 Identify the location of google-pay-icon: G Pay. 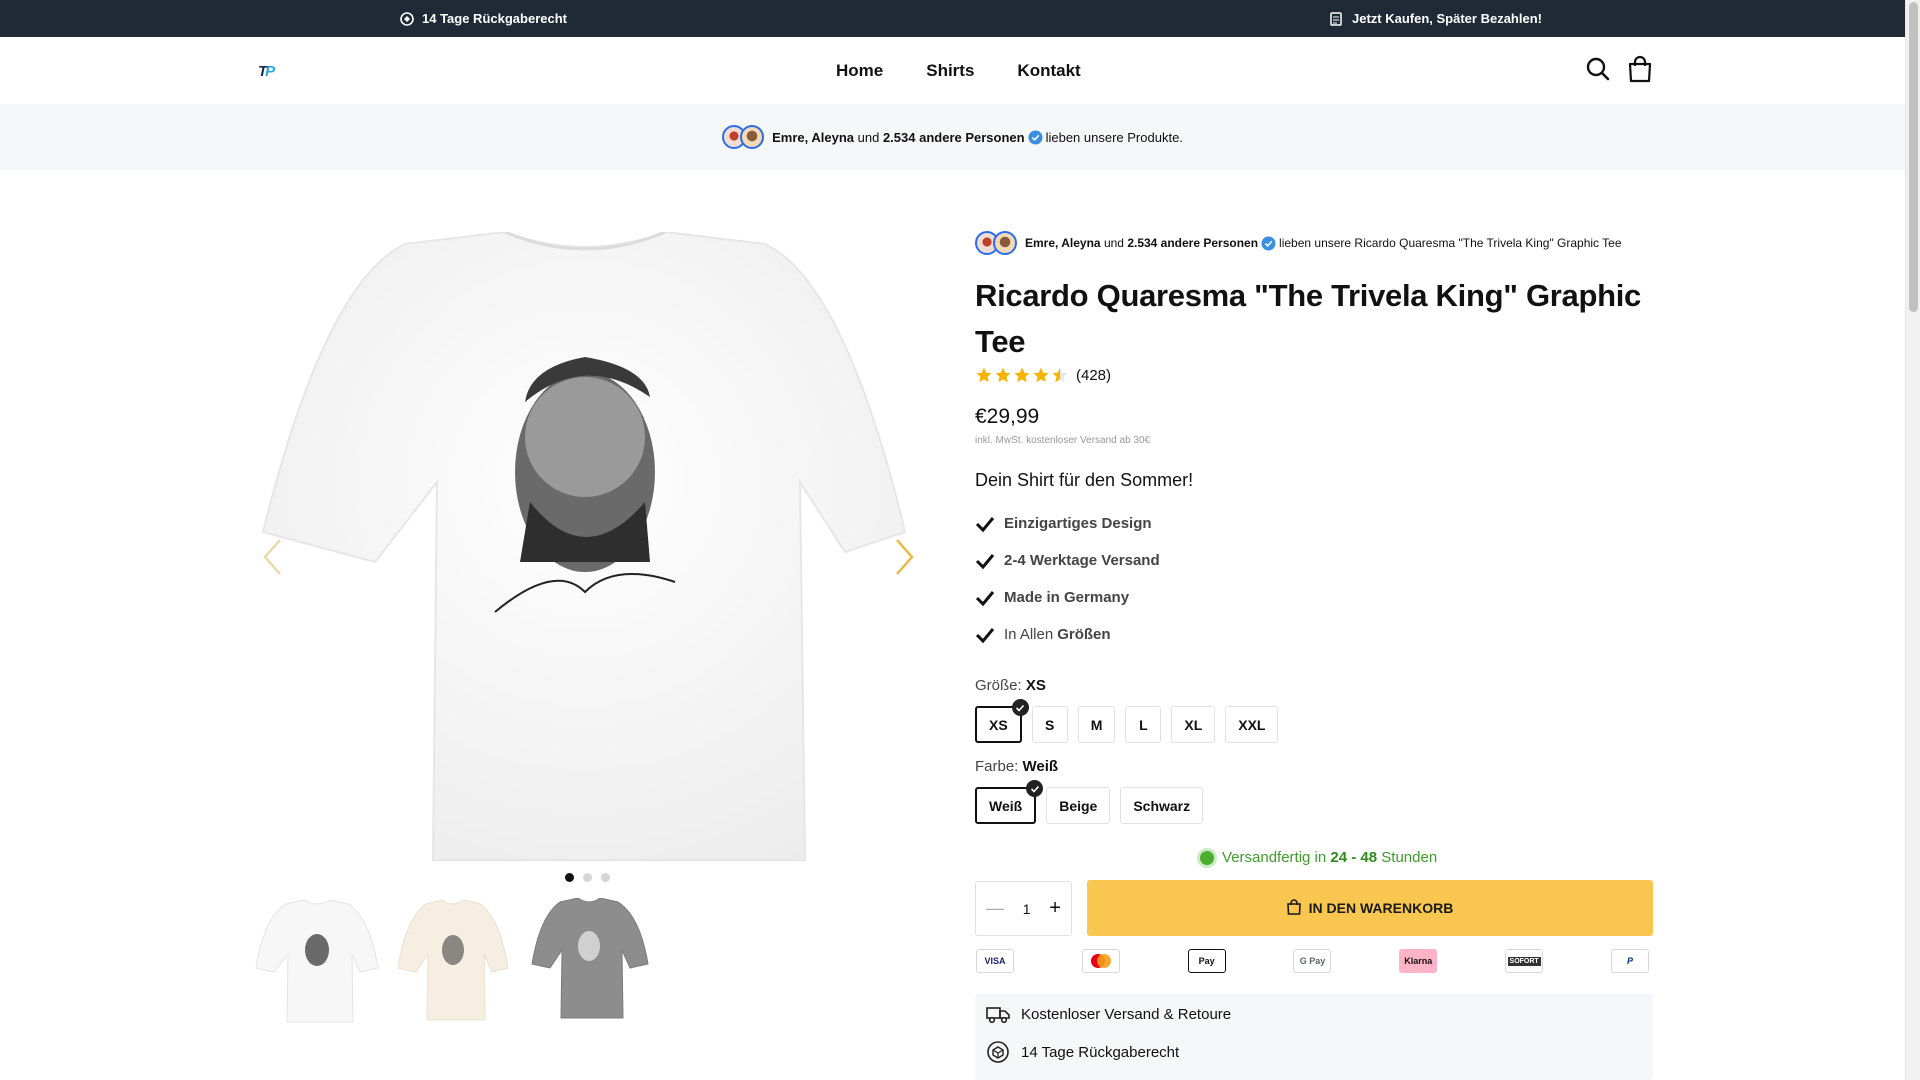
(1312, 961).